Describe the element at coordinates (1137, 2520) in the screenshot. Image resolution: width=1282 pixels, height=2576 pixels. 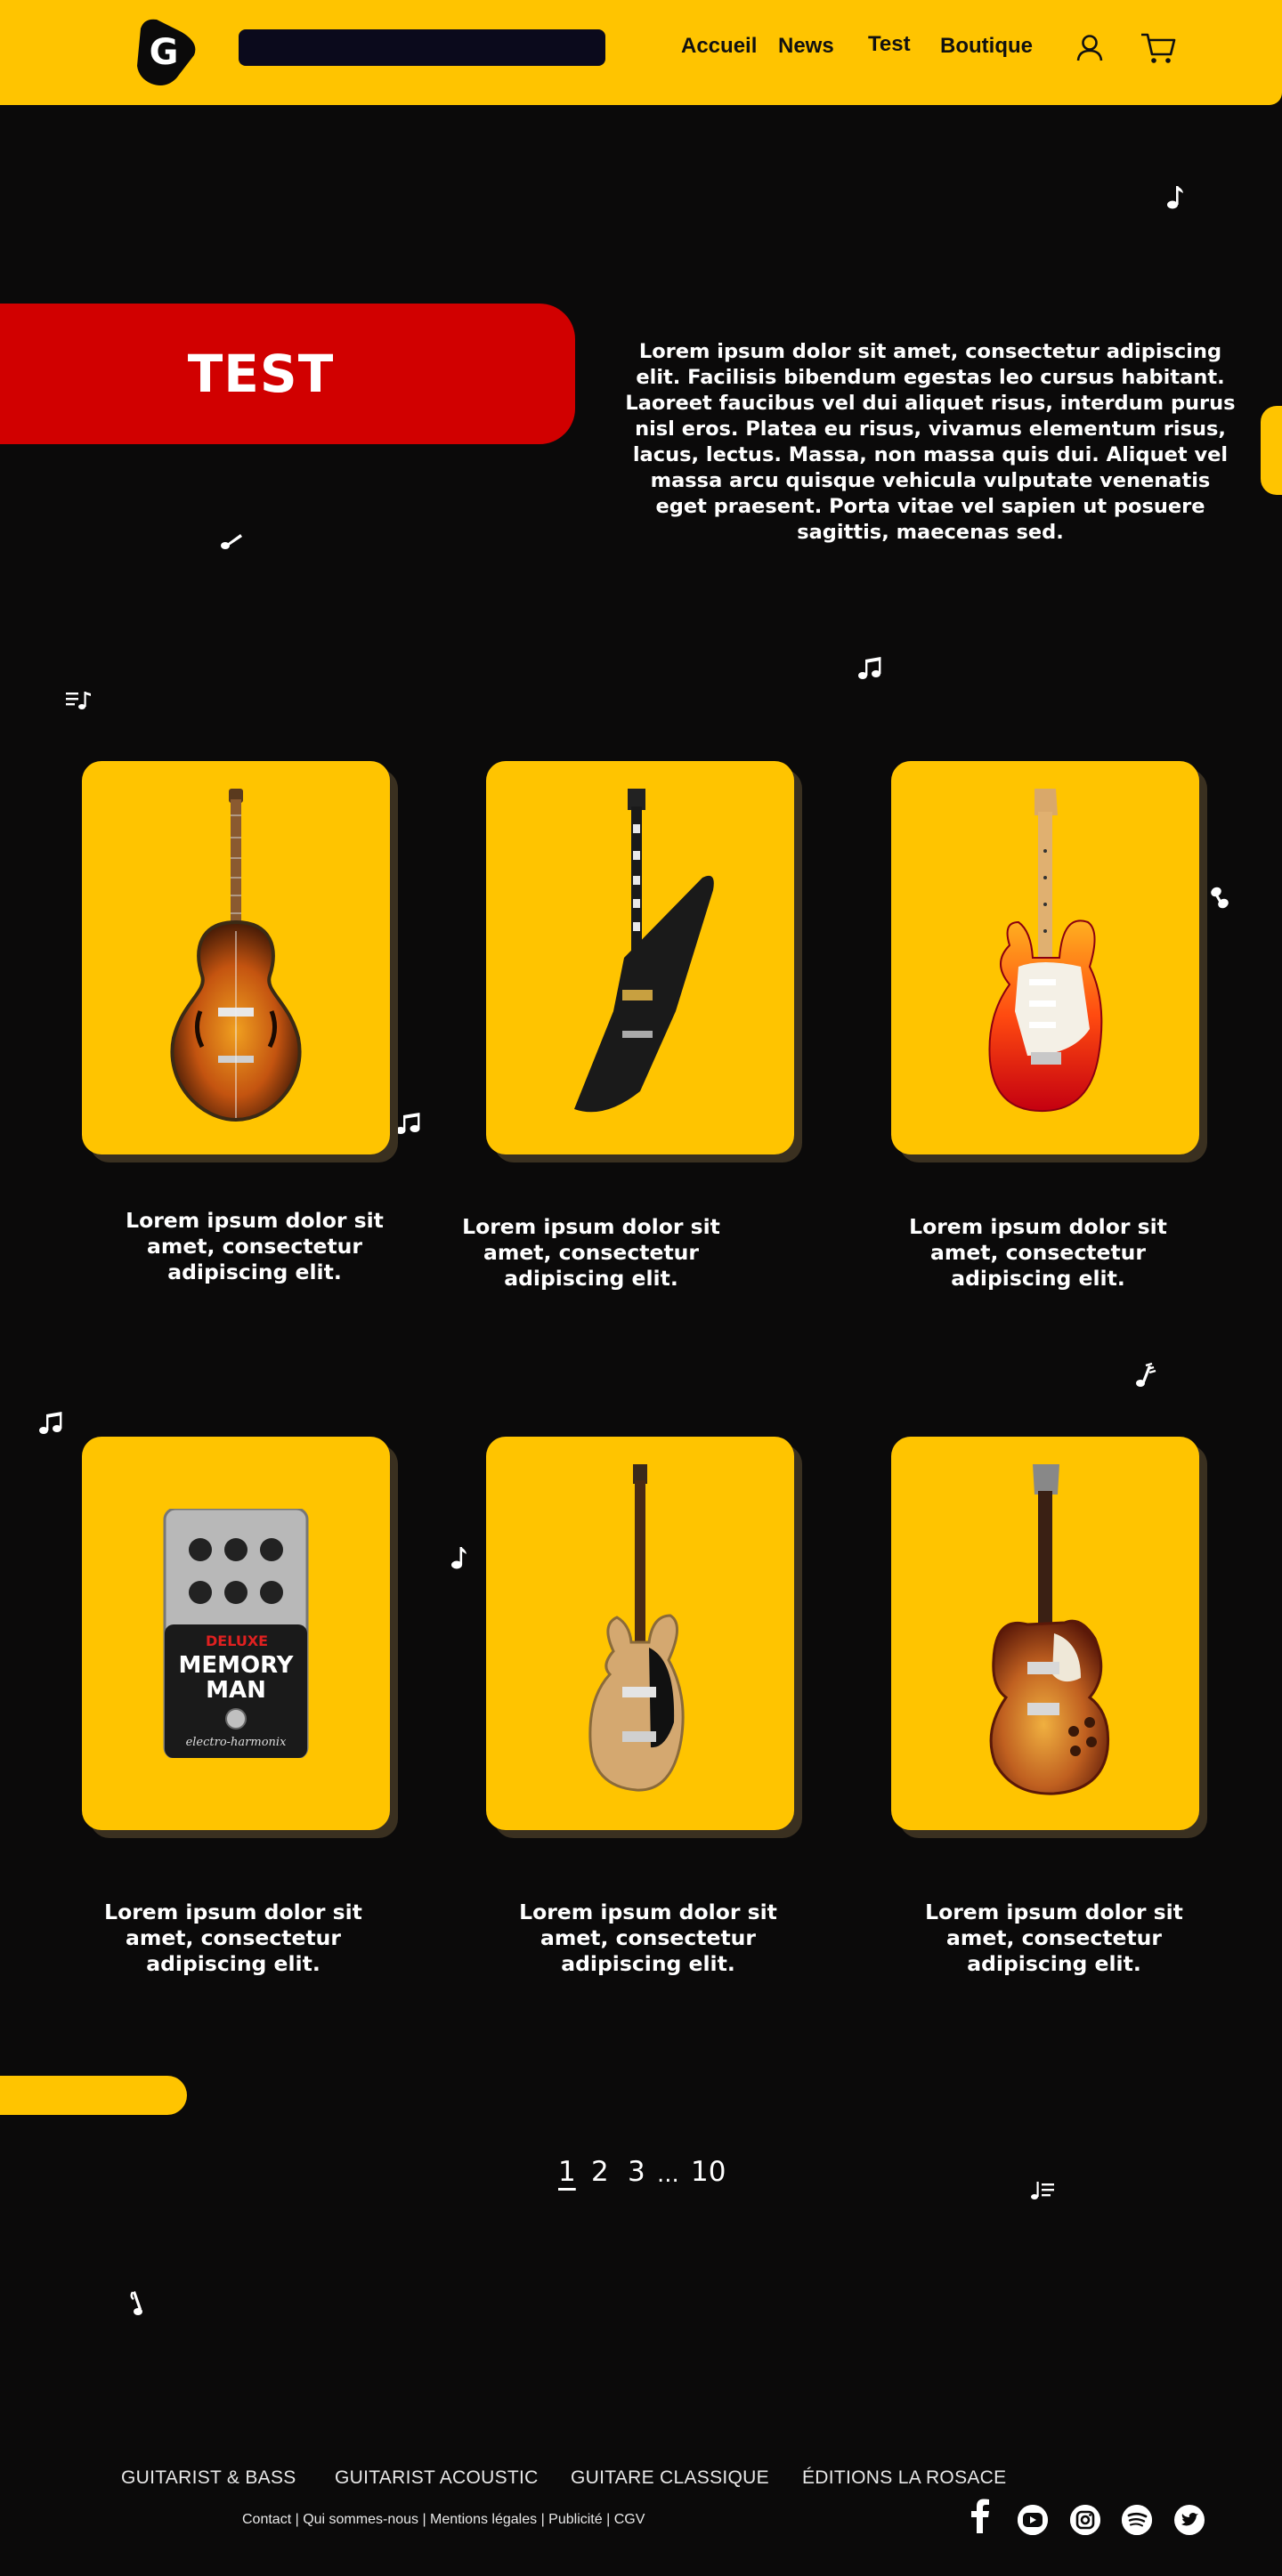
I see `spotify-icon` at that location.